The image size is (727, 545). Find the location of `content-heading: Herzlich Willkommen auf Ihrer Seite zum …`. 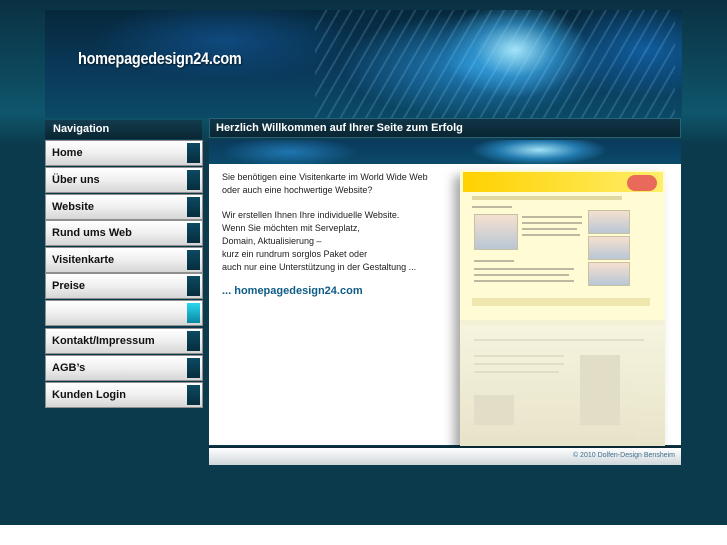

content-heading: Herzlich Willkommen auf Ihrer Seite zum … is located at coordinates (445, 128).